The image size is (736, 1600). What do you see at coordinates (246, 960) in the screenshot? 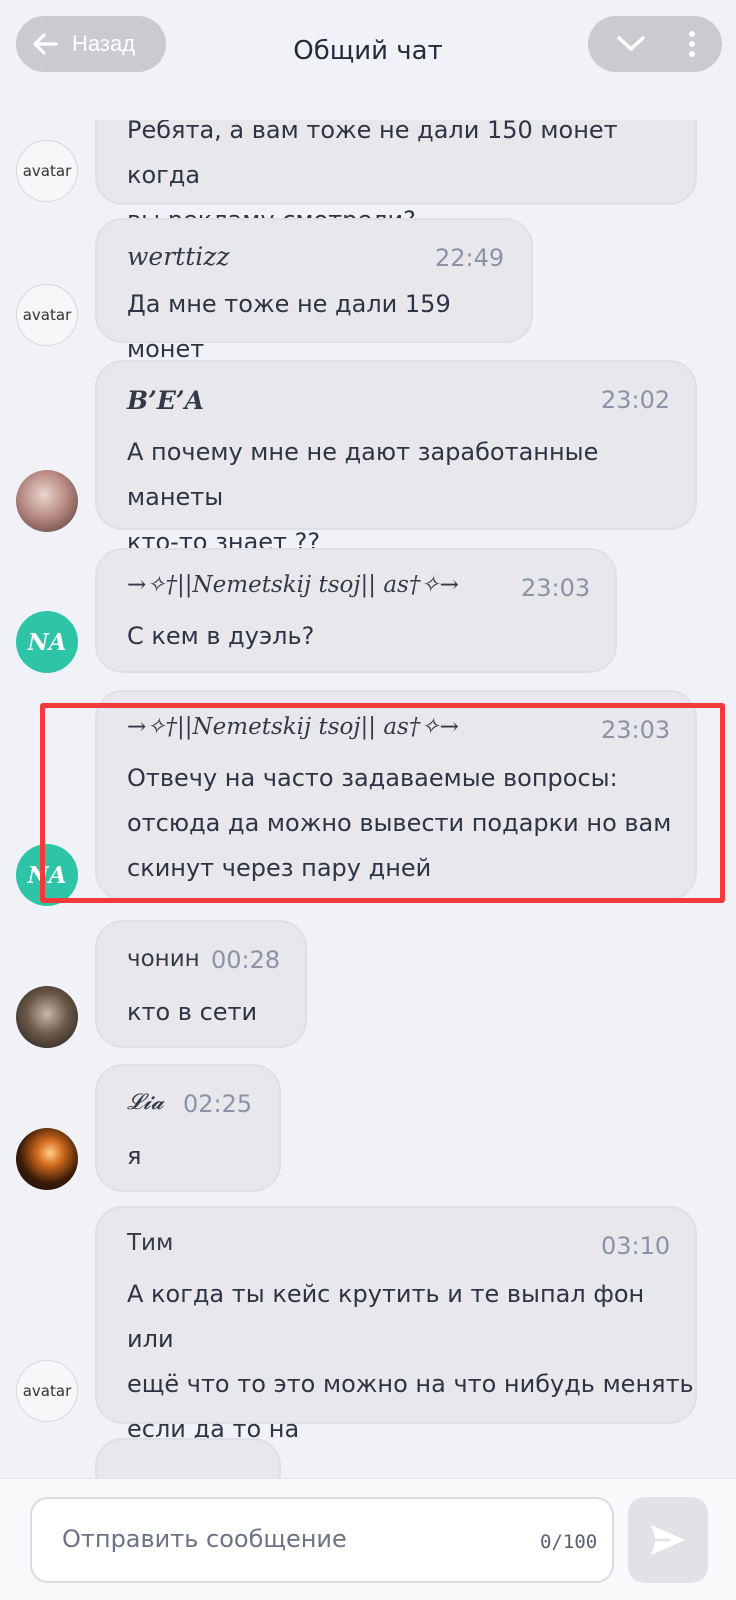
I see `message-time: 00:28` at bounding box center [246, 960].